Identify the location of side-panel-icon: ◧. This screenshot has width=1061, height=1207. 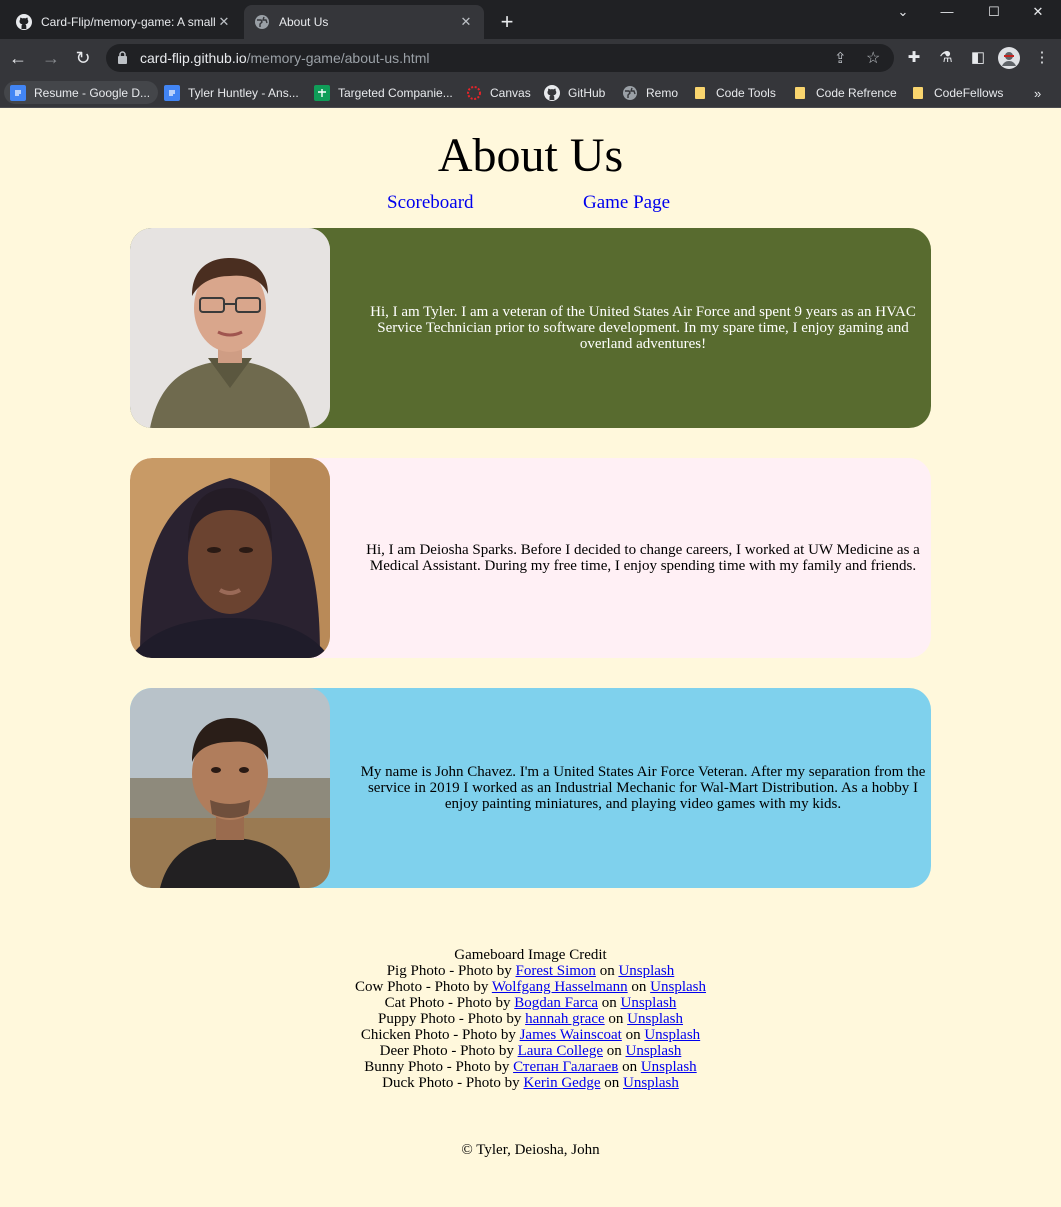
(978, 58).